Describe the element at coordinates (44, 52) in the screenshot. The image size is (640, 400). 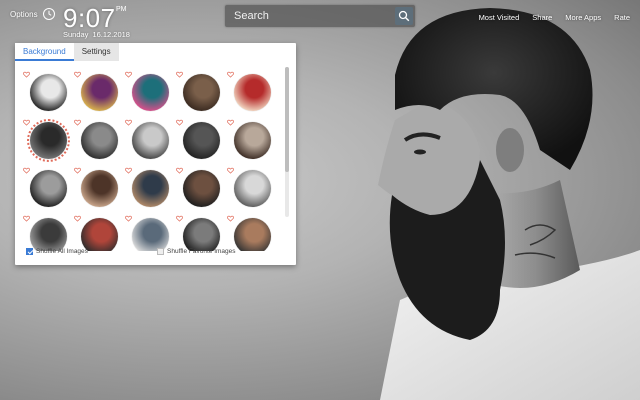
I see `tab-background: Background` at that location.